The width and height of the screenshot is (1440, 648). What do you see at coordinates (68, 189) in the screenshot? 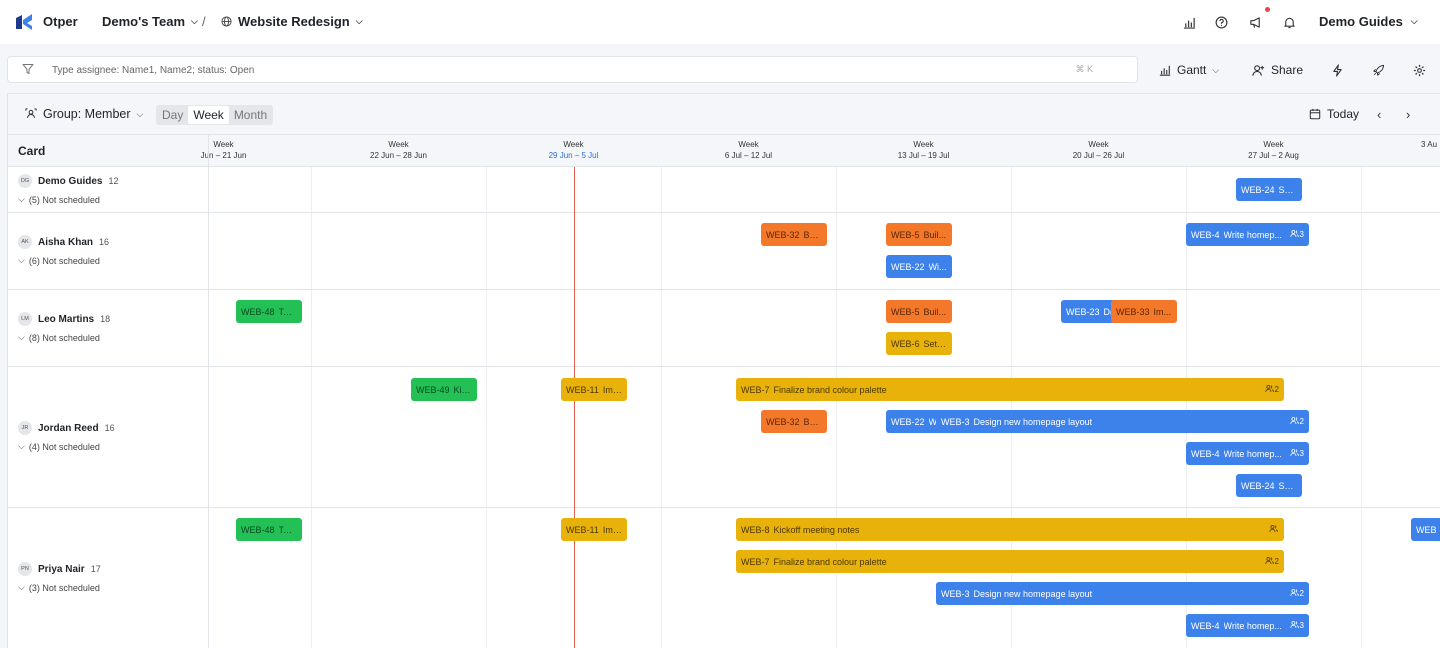
I see `member-row: DG Demo Guides 12 ⌵ (5) Not scheduled` at bounding box center [68, 189].